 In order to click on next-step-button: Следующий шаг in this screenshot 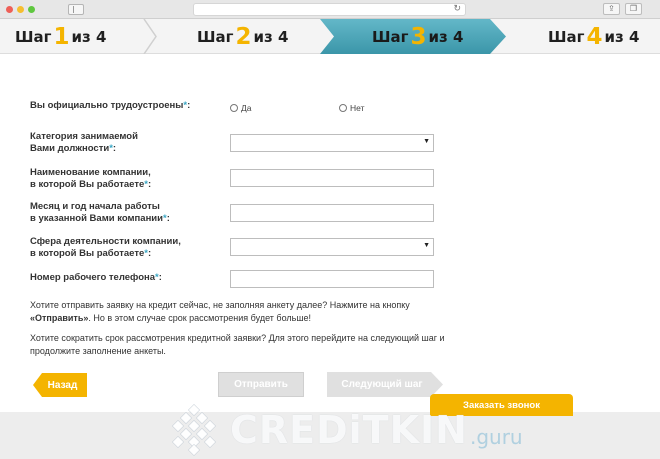, I will do `click(385, 384)`.